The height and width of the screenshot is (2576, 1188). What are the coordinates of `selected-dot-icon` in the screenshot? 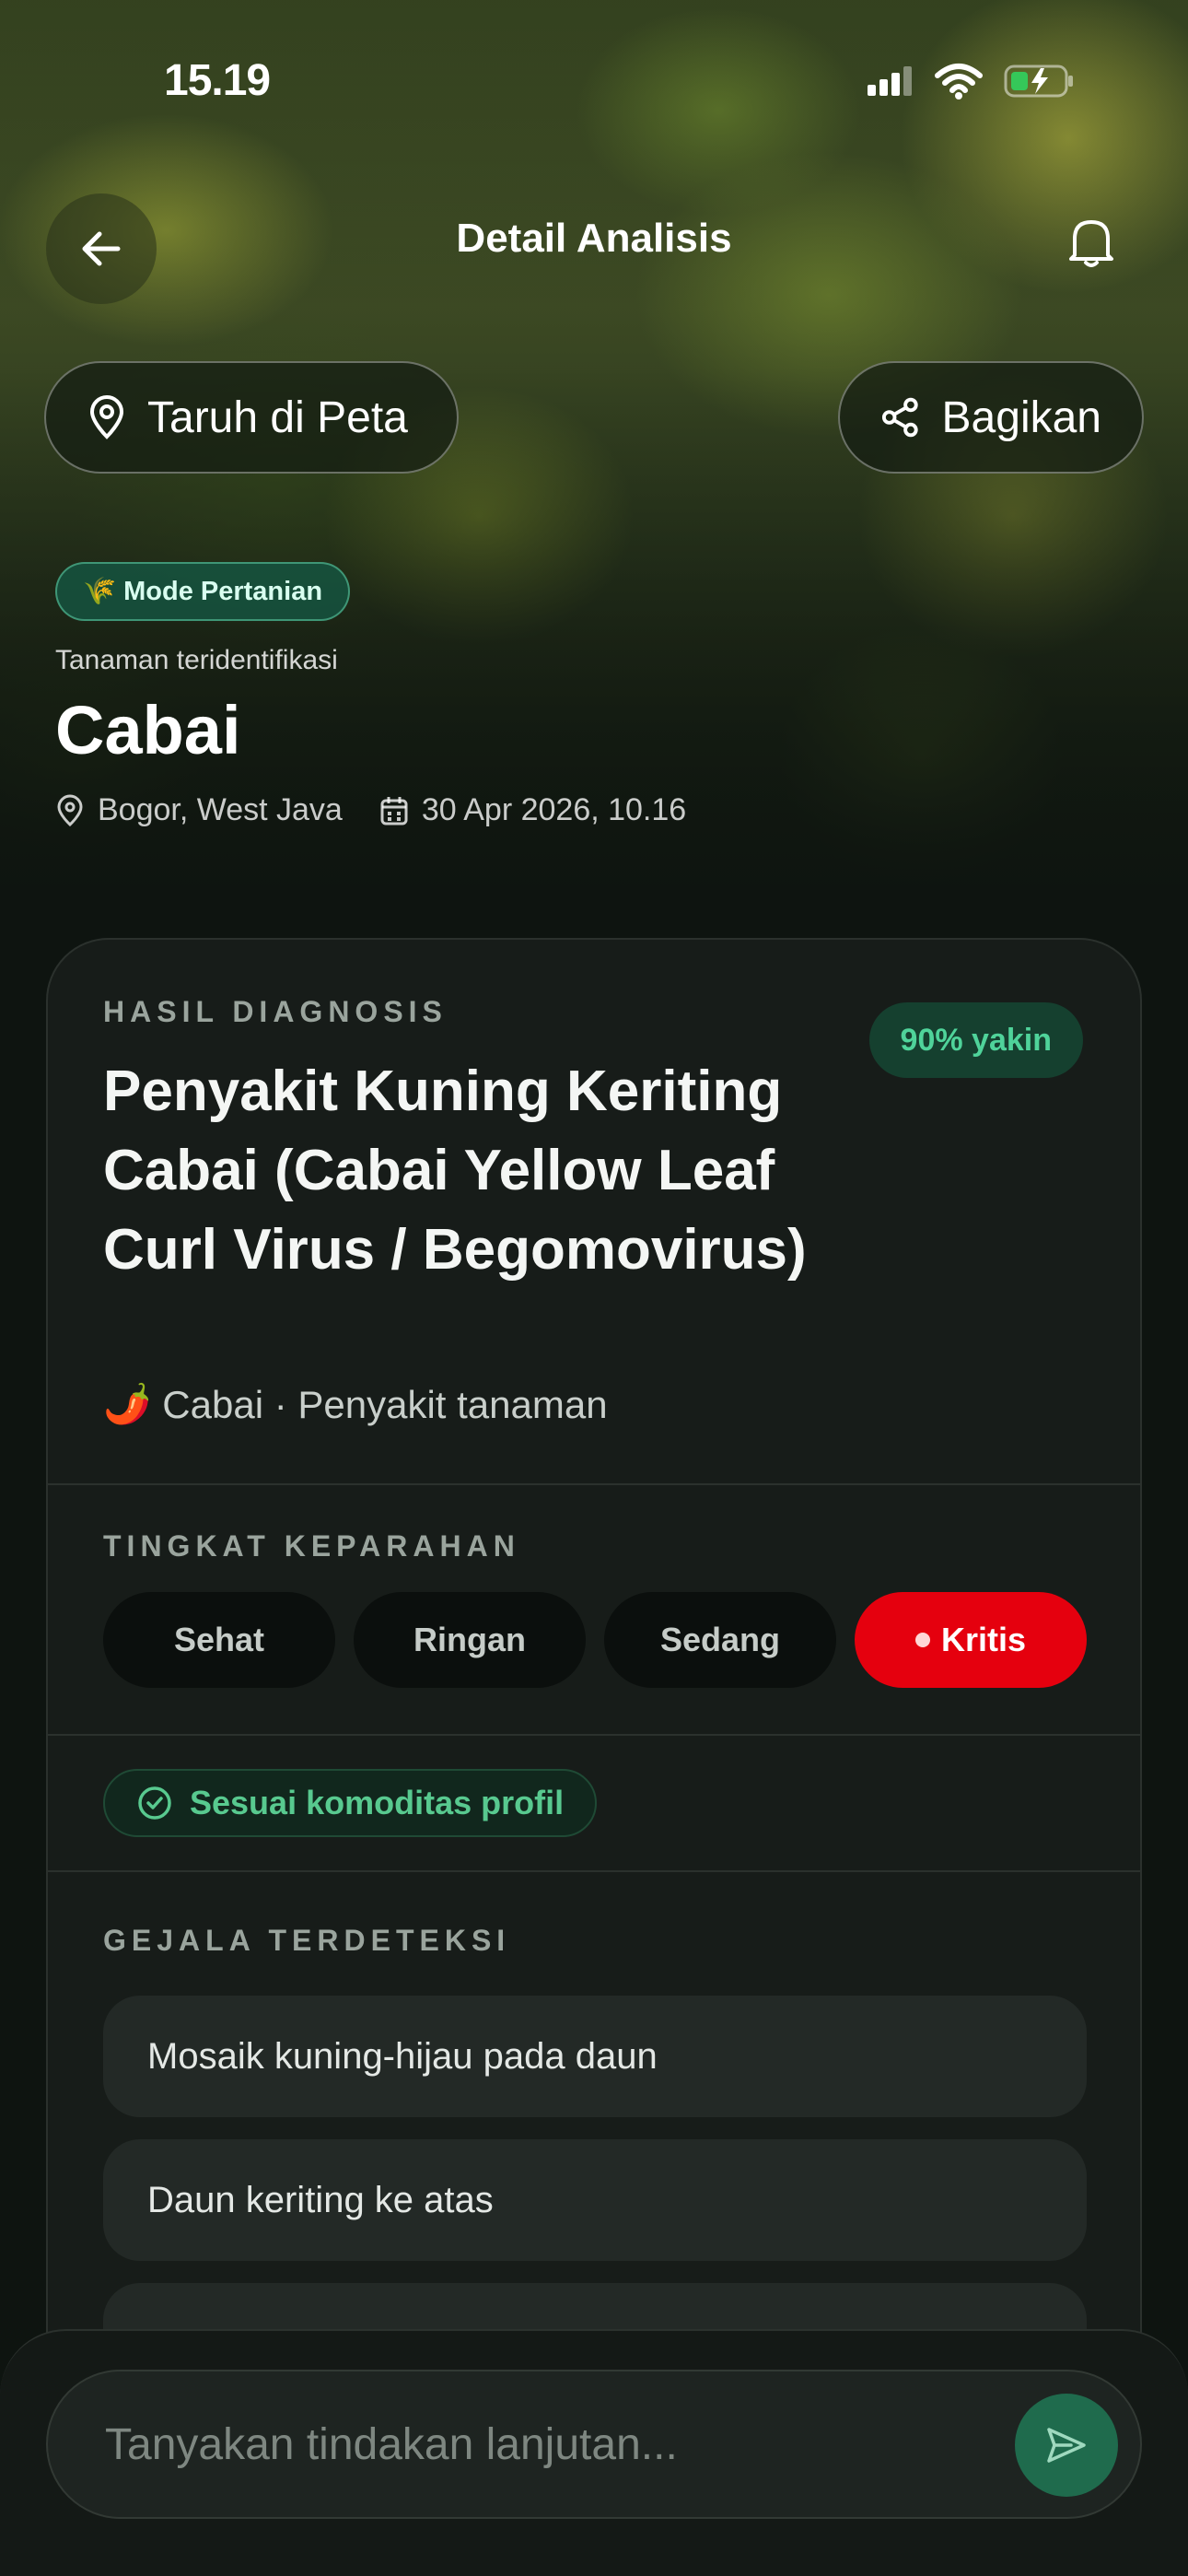 It's located at (922, 1640).